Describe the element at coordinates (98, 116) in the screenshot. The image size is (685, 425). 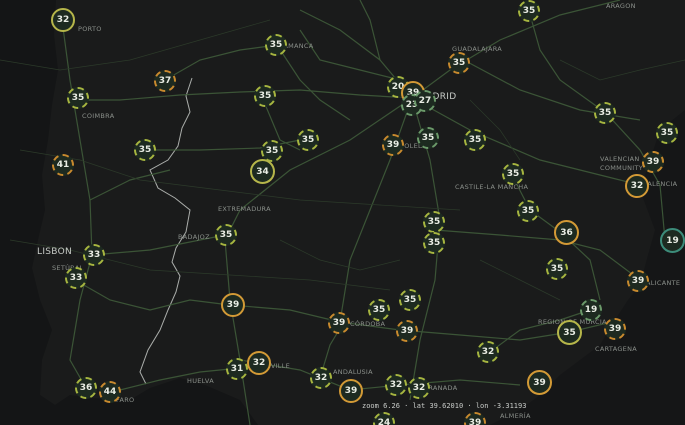
I see `place-label-coimbra: COIMBRA` at that location.